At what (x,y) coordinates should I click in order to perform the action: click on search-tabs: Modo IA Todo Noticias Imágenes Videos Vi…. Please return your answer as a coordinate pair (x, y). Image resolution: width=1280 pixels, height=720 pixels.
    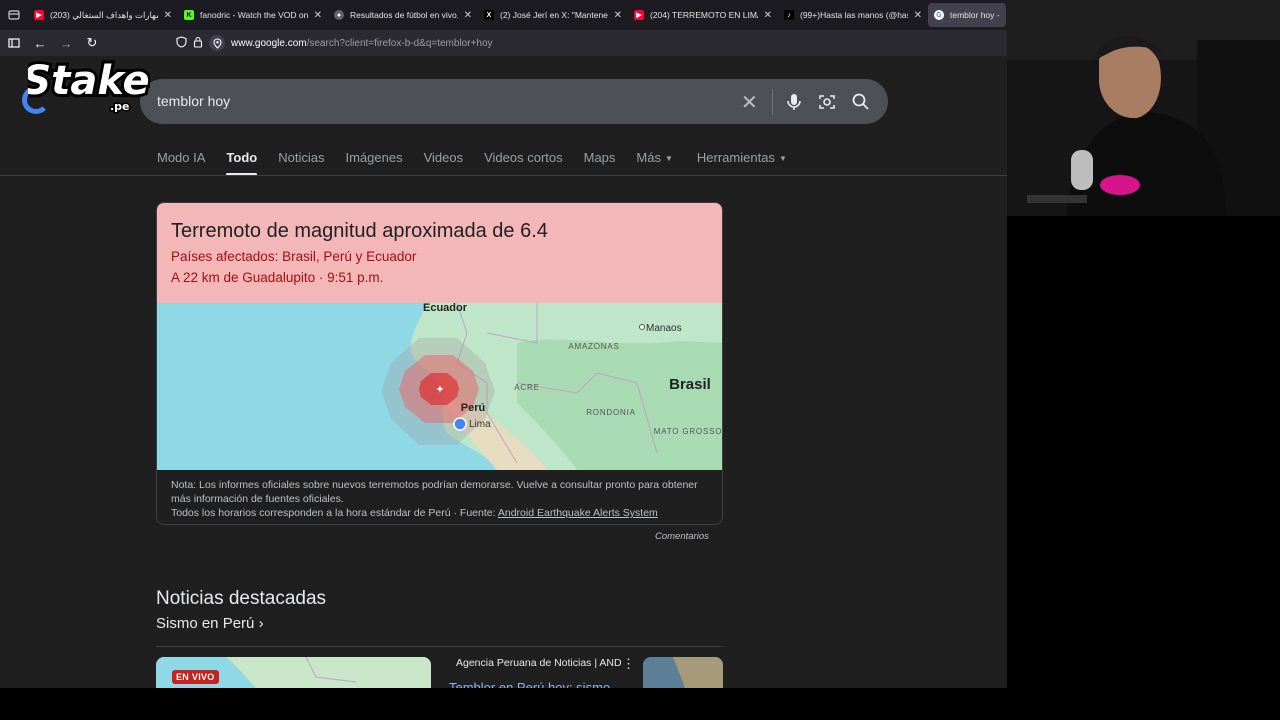
    Looking at the image, I should click on (472, 163).